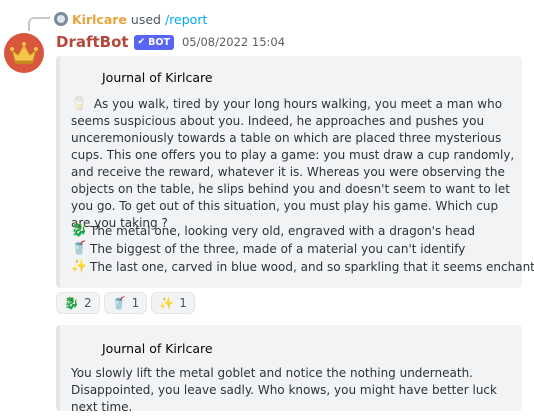  I want to click on reaction-cup: 🥤 1, so click(125, 303).